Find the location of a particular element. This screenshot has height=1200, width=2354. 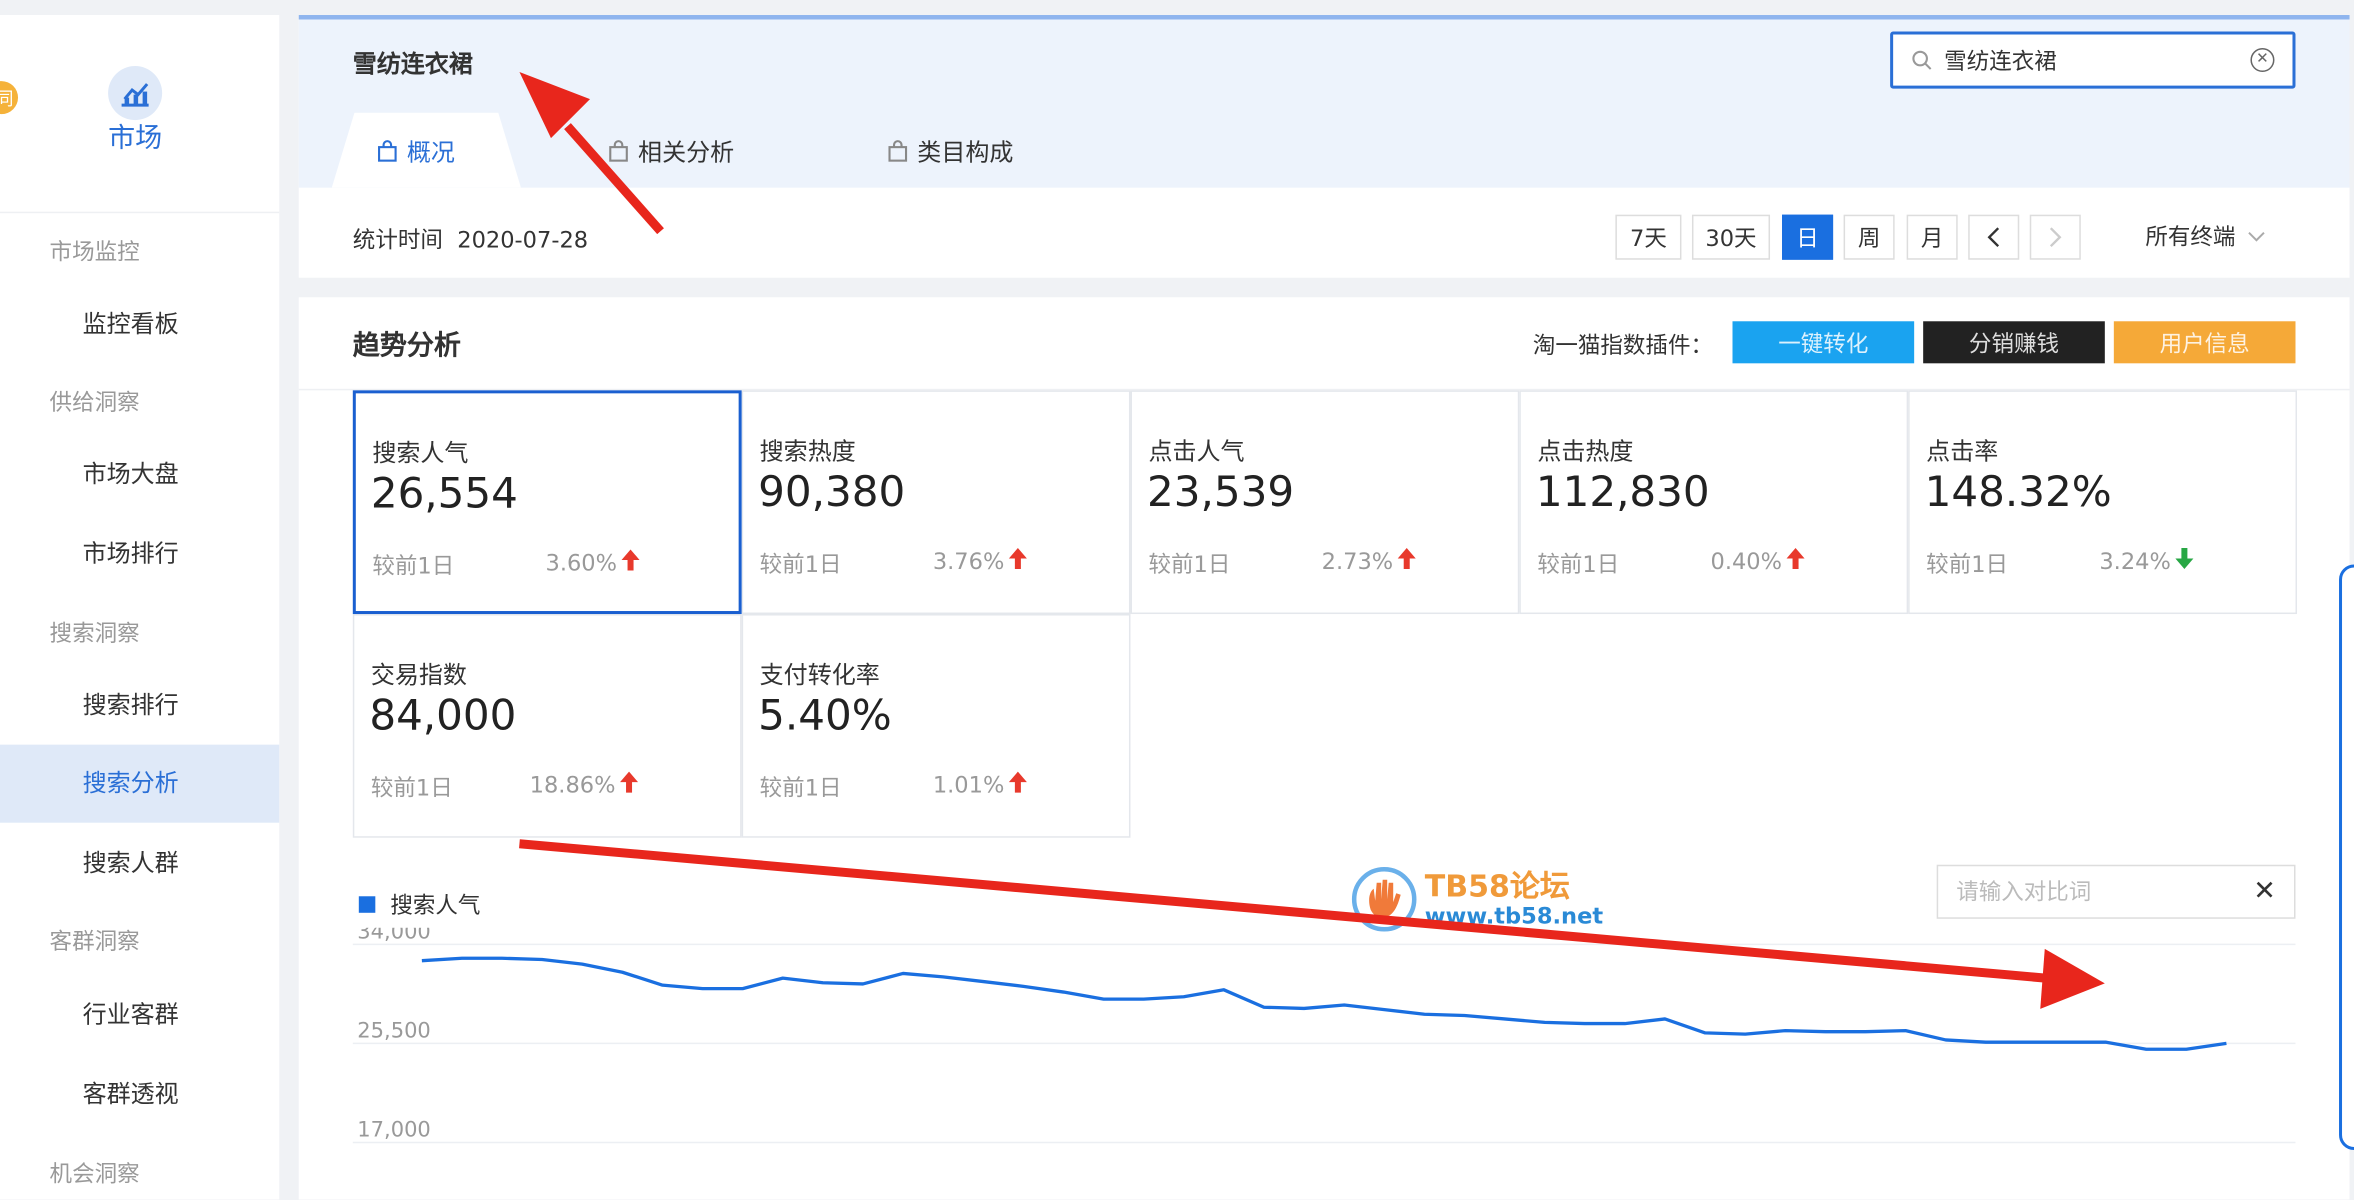

keyword-search-input is located at coordinates (2094, 60).